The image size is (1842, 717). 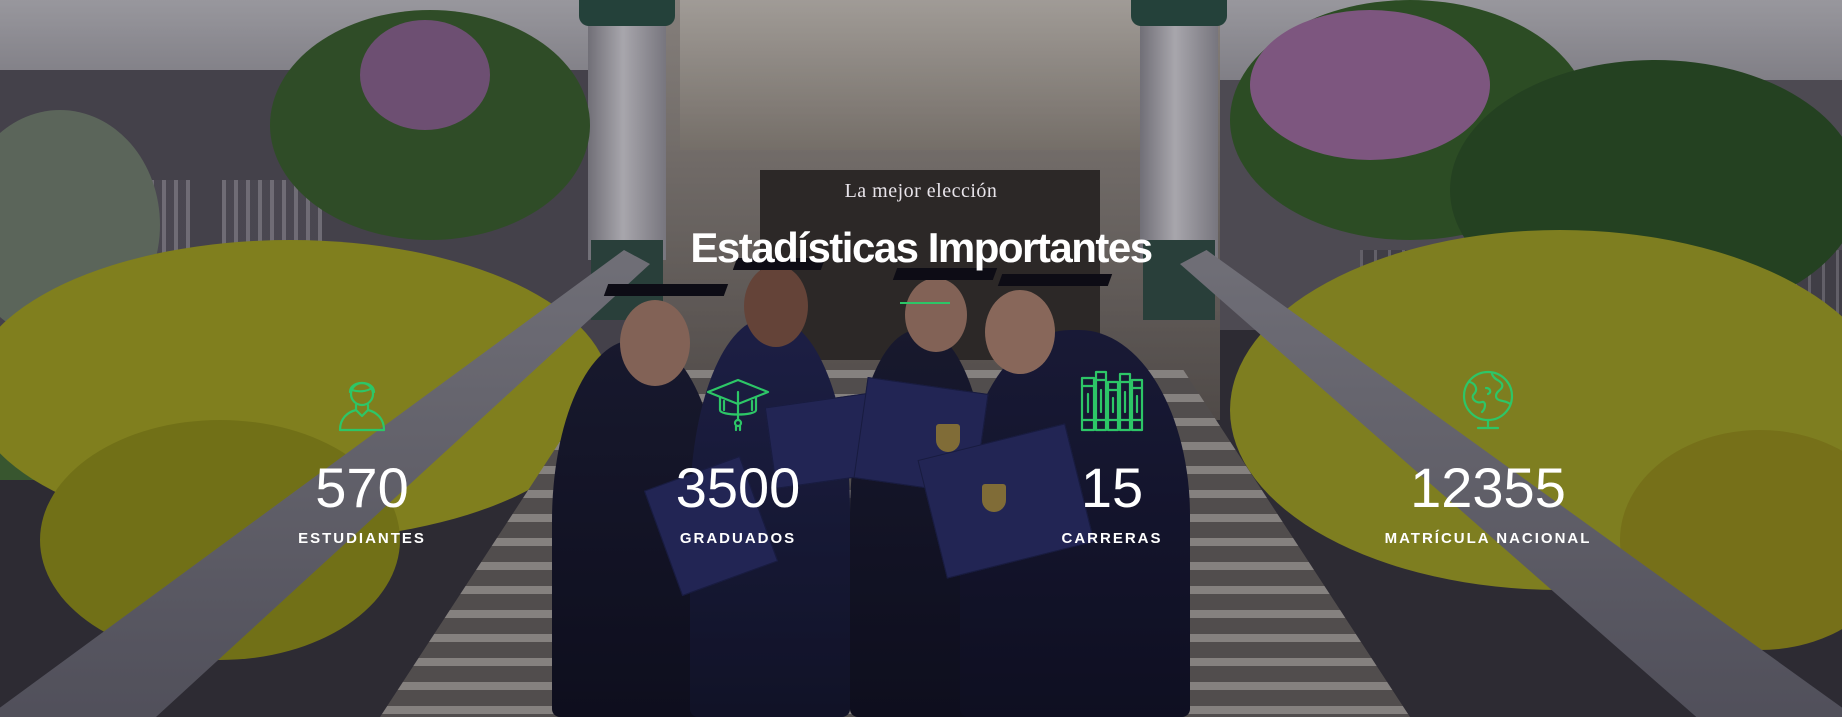 I want to click on stat-matricula-nacional: 12355 MATRÍCULA NACIONAL, so click(x=1488, y=457).